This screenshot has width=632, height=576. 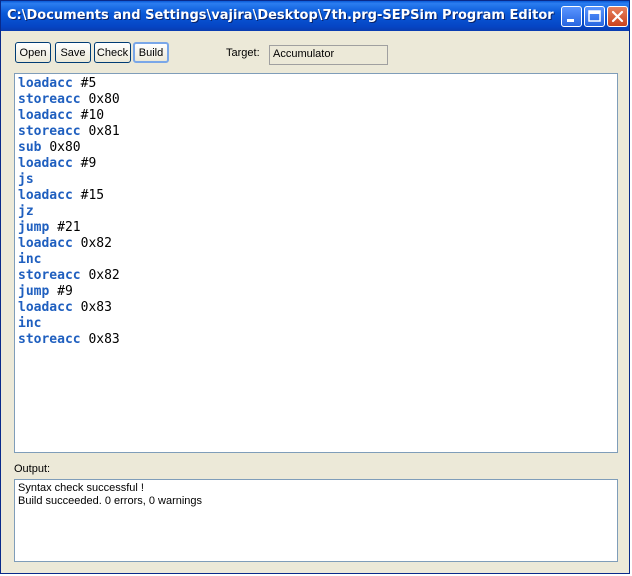 I want to click on code-line: jz, so click(x=29, y=212).